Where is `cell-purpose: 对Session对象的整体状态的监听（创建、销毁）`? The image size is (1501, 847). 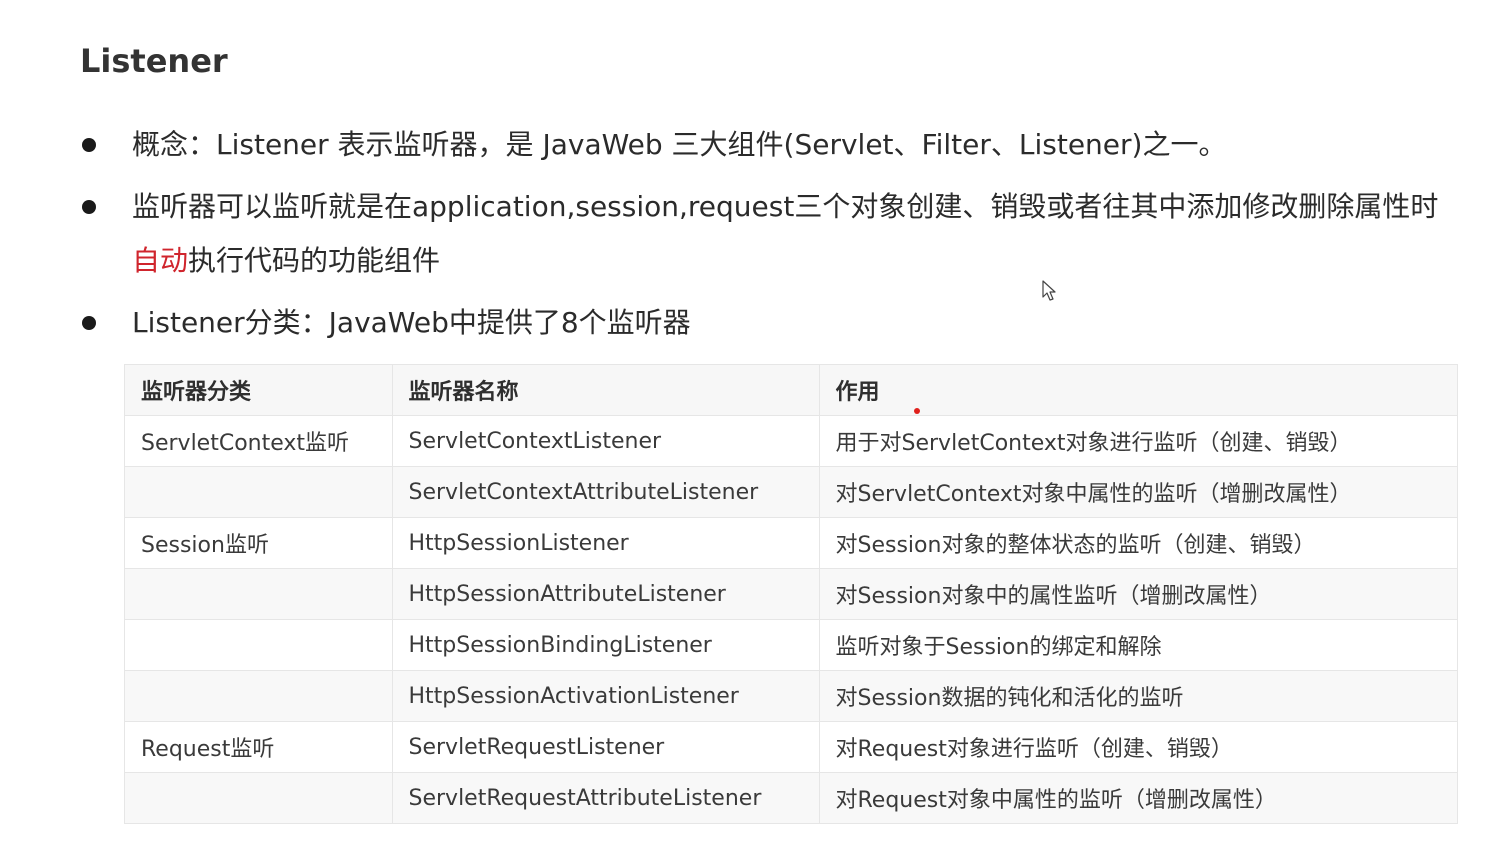
cell-purpose: 对Session对象的整体状态的监听（创建、销毁） is located at coordinates (1138, 543).